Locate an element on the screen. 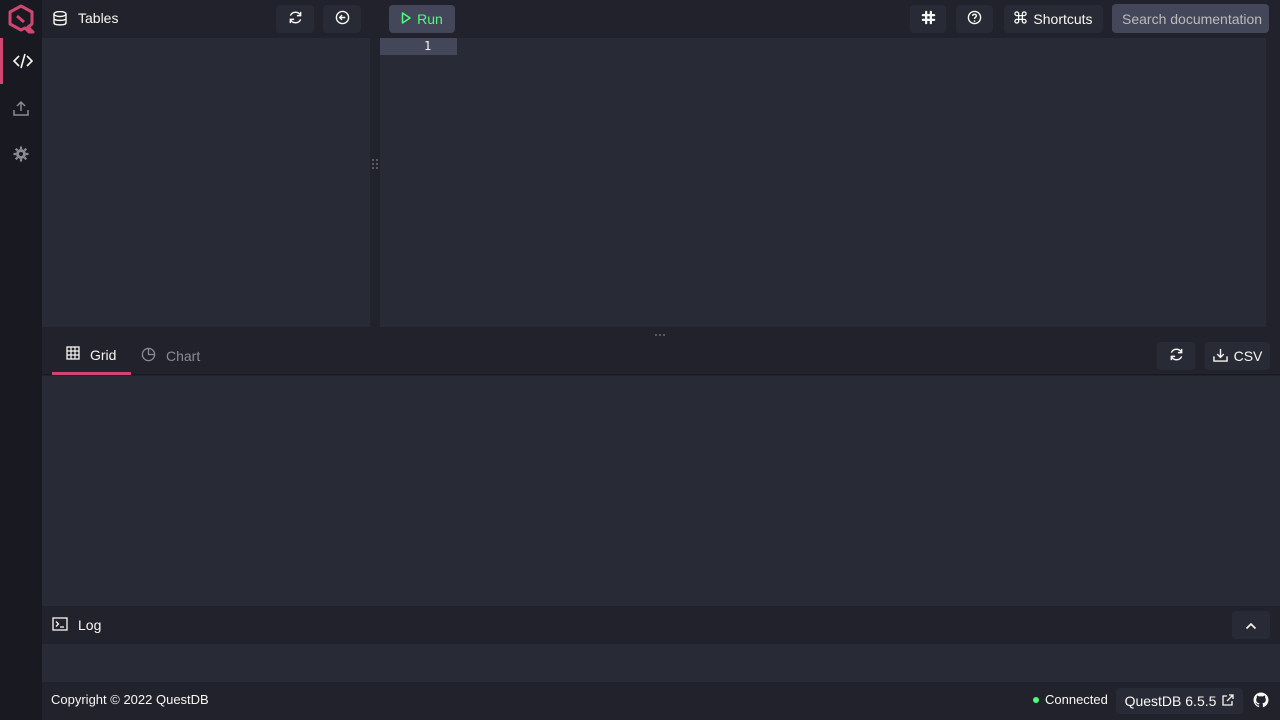 The height and width of the screenshot is (720, 1280). log-output is located at coordinates (661, 663).